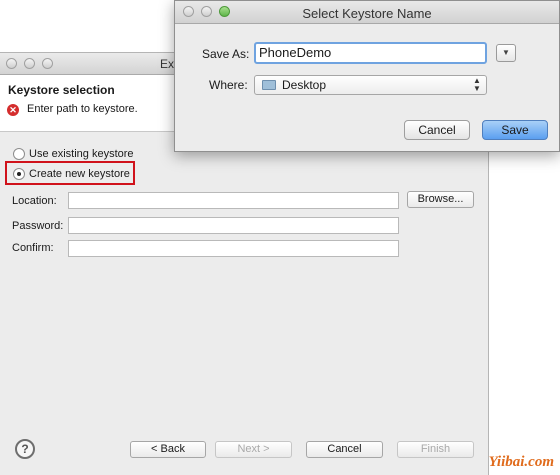 The height and width of the screenshot is (475, 560). Describe the element at coordinates (521, 462) in the screenshot. I see `watermark-logo: Yiibai.com` at that location.